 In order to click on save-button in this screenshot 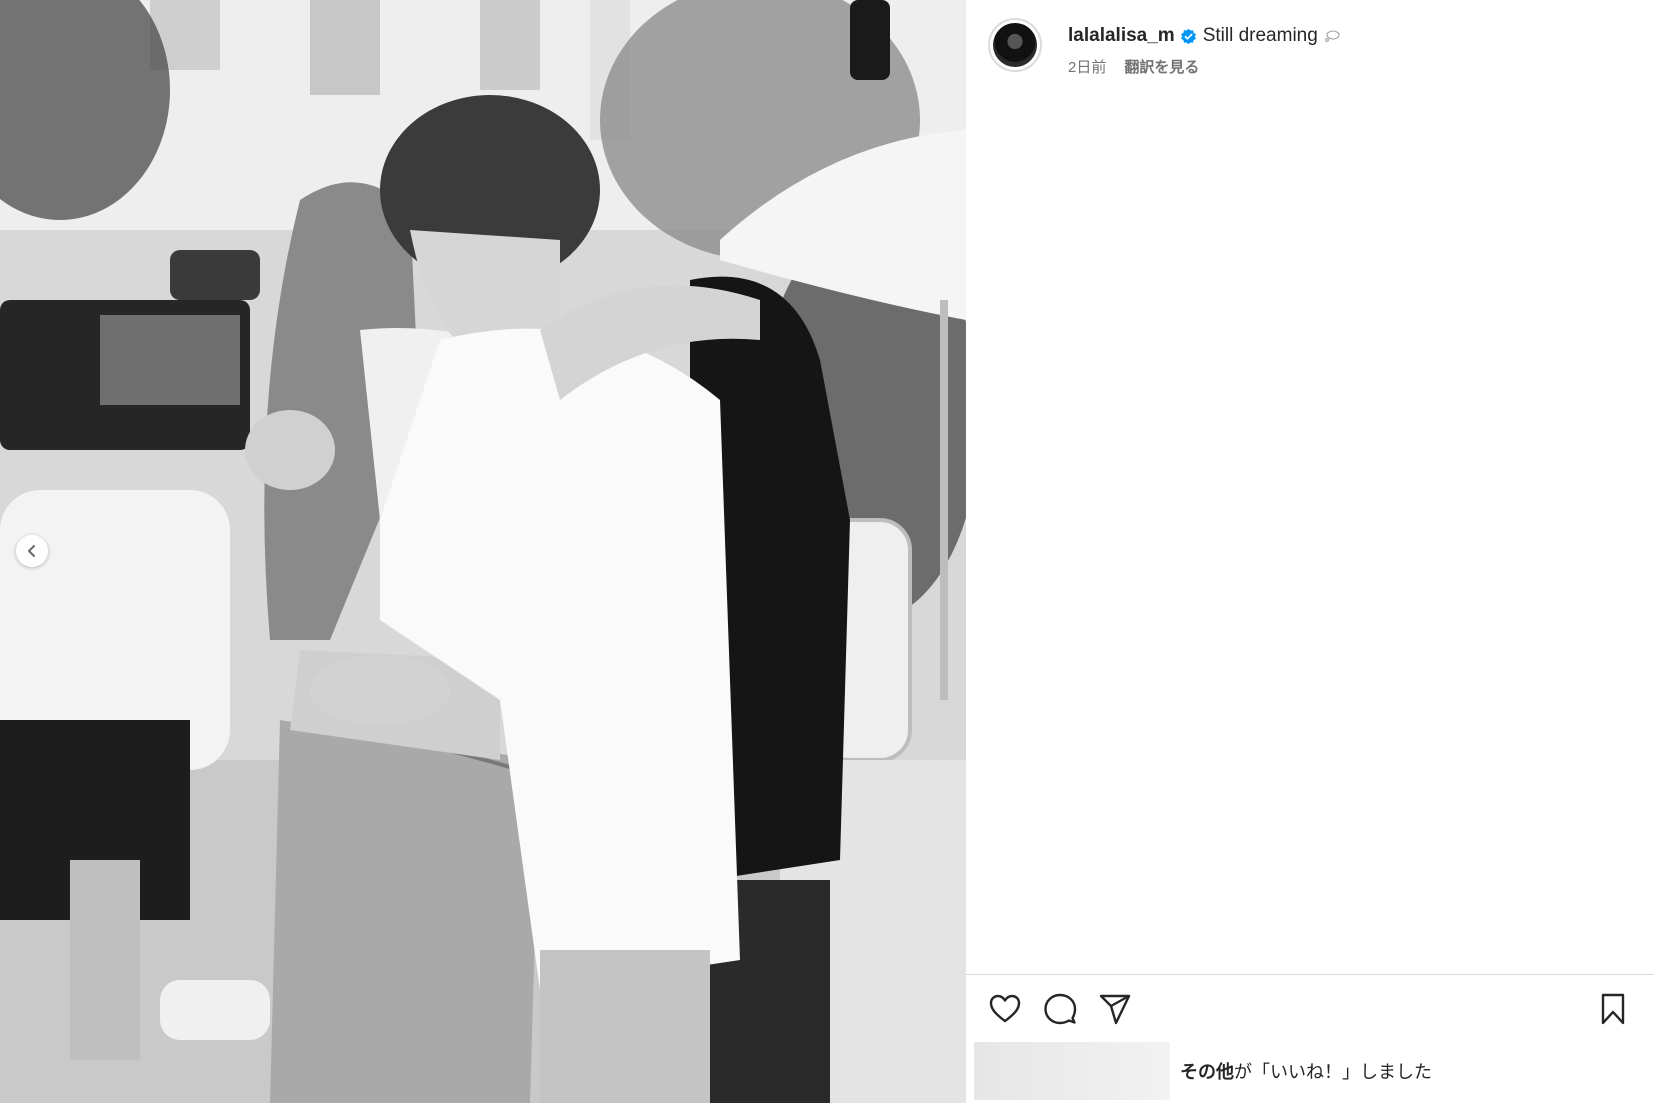, I will do `click(1613, 1009)`.